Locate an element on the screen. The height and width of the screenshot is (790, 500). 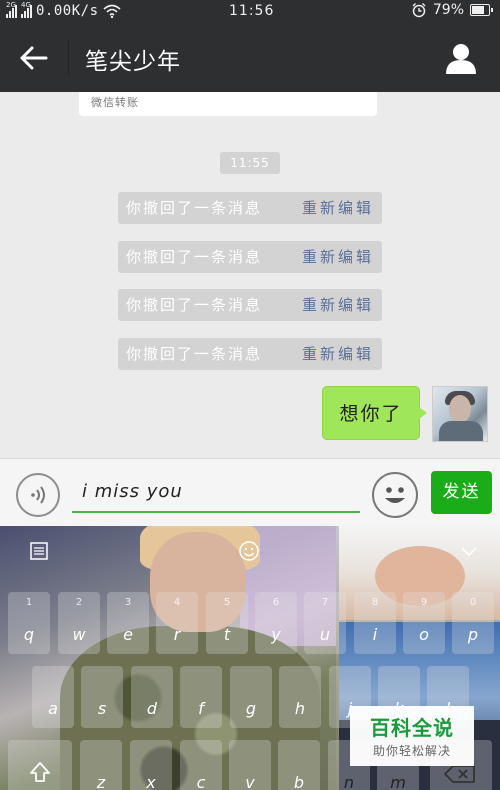
watermark-logo: 百科全说 助你轻松解决 is located at coordinates (412, 736).